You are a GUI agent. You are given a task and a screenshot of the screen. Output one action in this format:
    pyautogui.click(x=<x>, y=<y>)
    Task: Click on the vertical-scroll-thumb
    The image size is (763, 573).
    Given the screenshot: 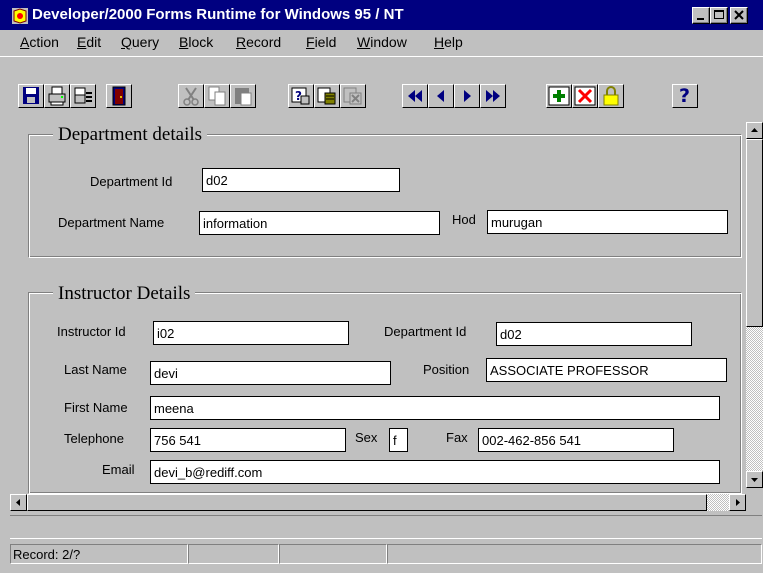 What is the action you would take?
    pyautogui.click(x=754, y=233)
    